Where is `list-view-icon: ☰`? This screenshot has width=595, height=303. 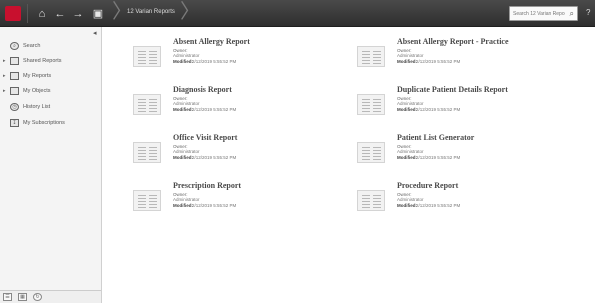 list-view-icon: ☰ is located at coordinates (7, 297).